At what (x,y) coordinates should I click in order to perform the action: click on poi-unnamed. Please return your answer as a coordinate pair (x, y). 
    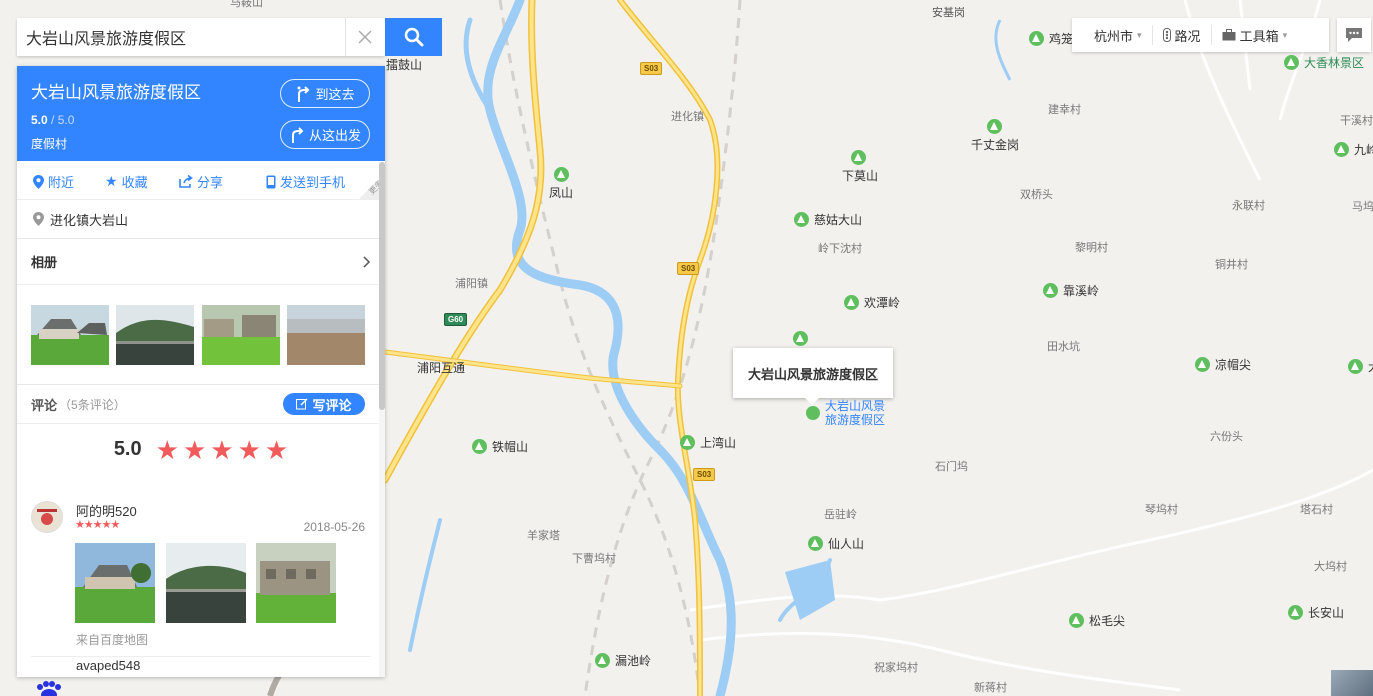
    Looking at the image, I should click on (800, 338).